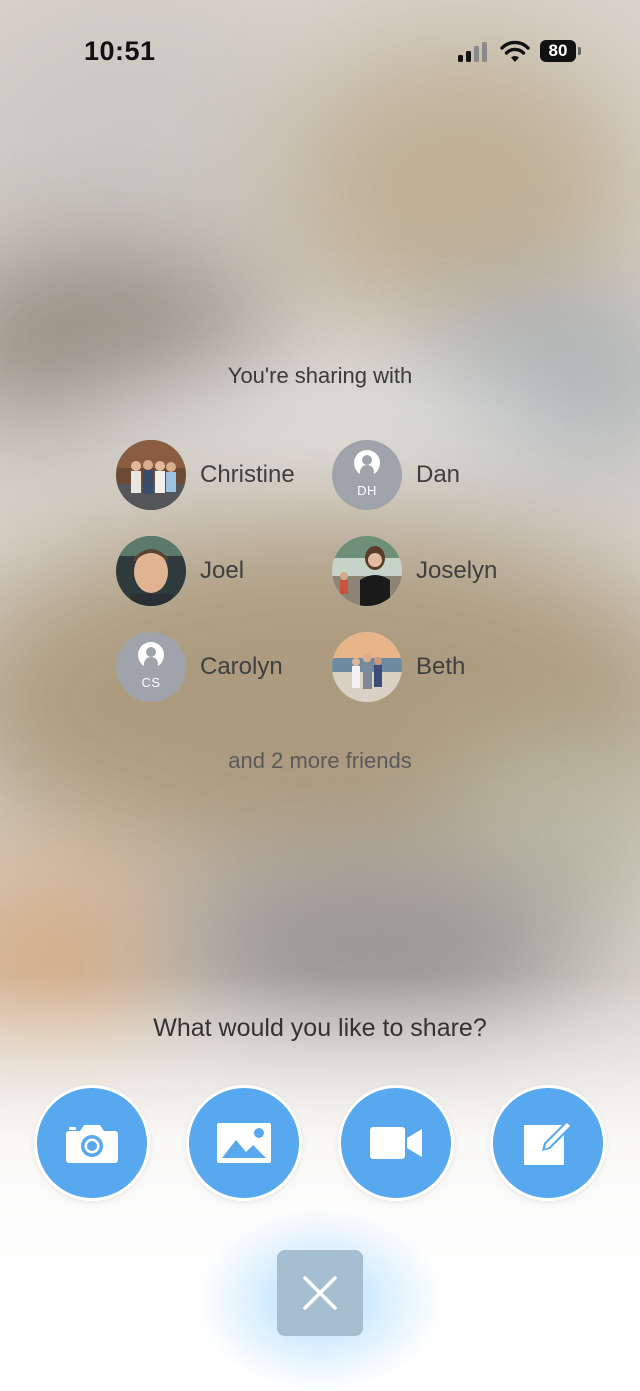 The width and height of the screenshot is (640, 1391). I want to click on friend-name: Beth, so click(441, 666).